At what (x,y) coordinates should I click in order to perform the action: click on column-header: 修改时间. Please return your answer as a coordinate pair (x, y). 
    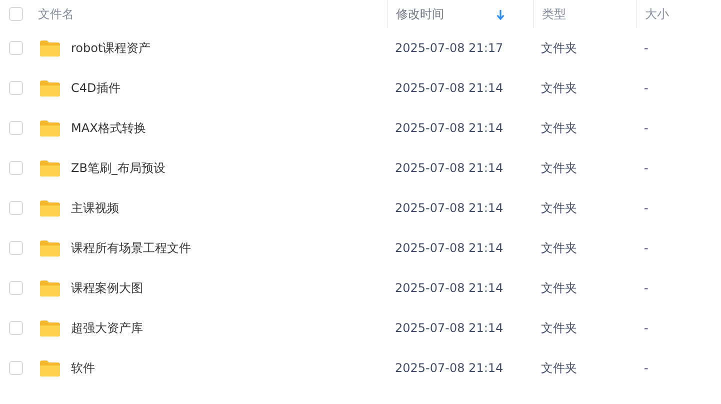
    Looking at the image, I should click on (420, 14).